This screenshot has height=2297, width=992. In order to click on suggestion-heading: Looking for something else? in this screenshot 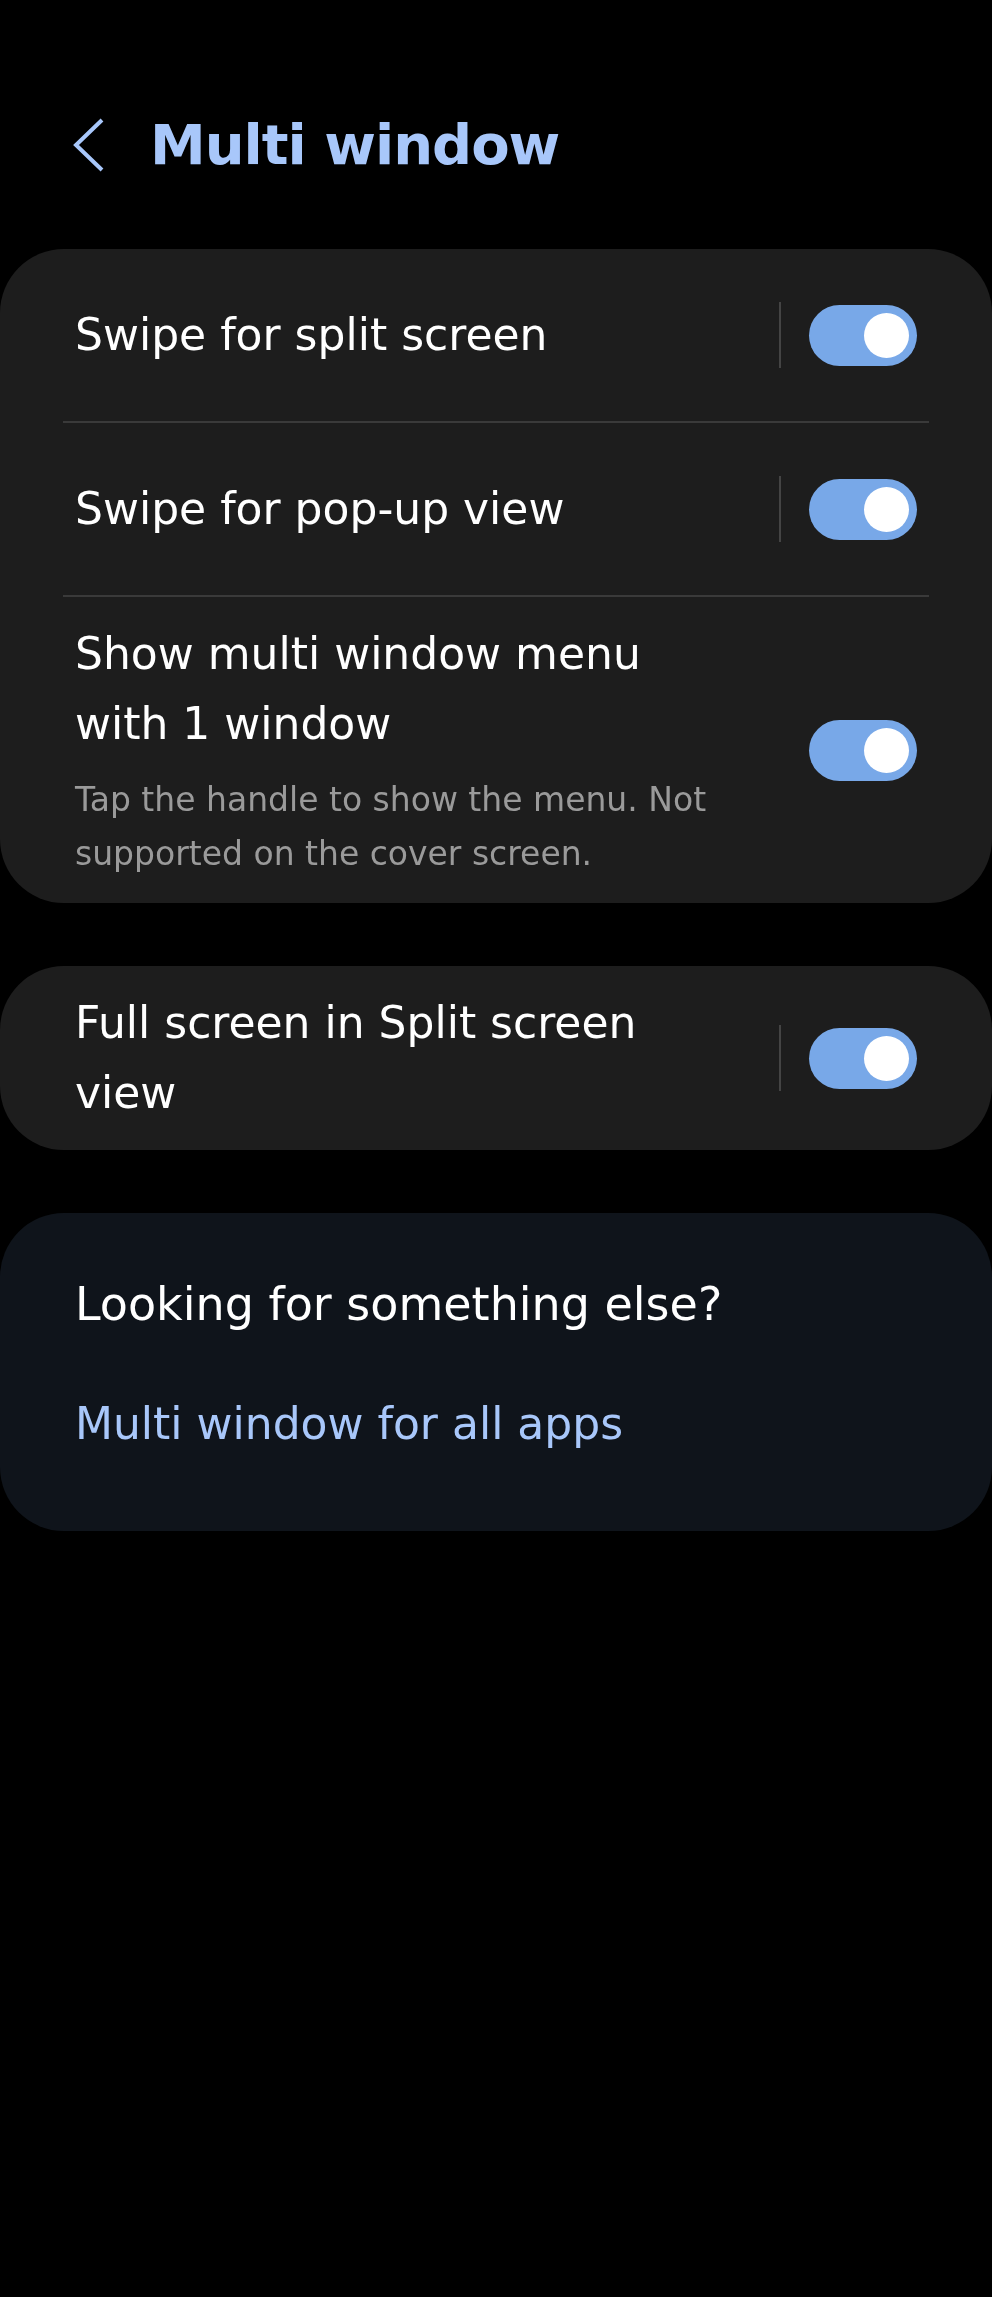, I will do `click(399, 1304)`.